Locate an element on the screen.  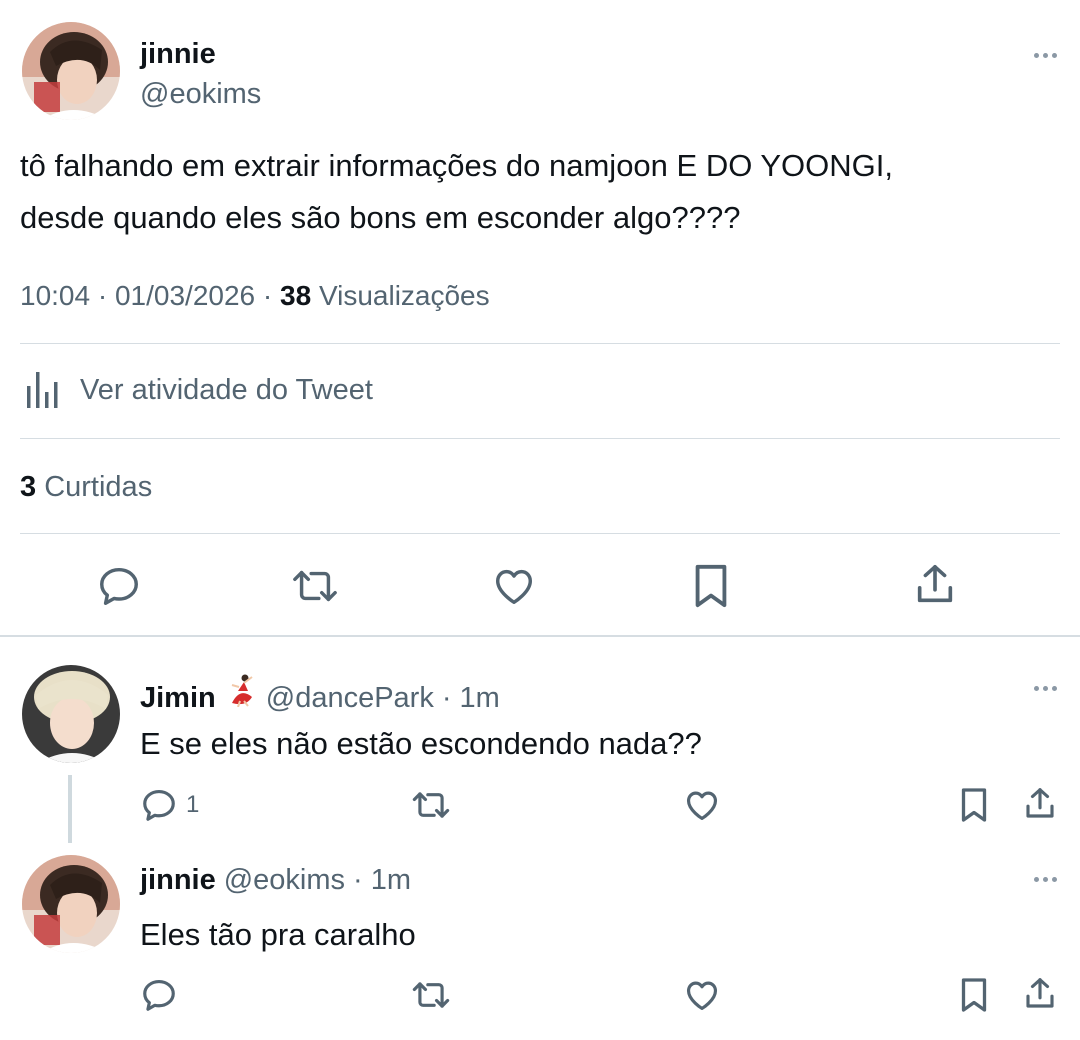
reply-reply-button: 1 is located at coordinates (169, 805).